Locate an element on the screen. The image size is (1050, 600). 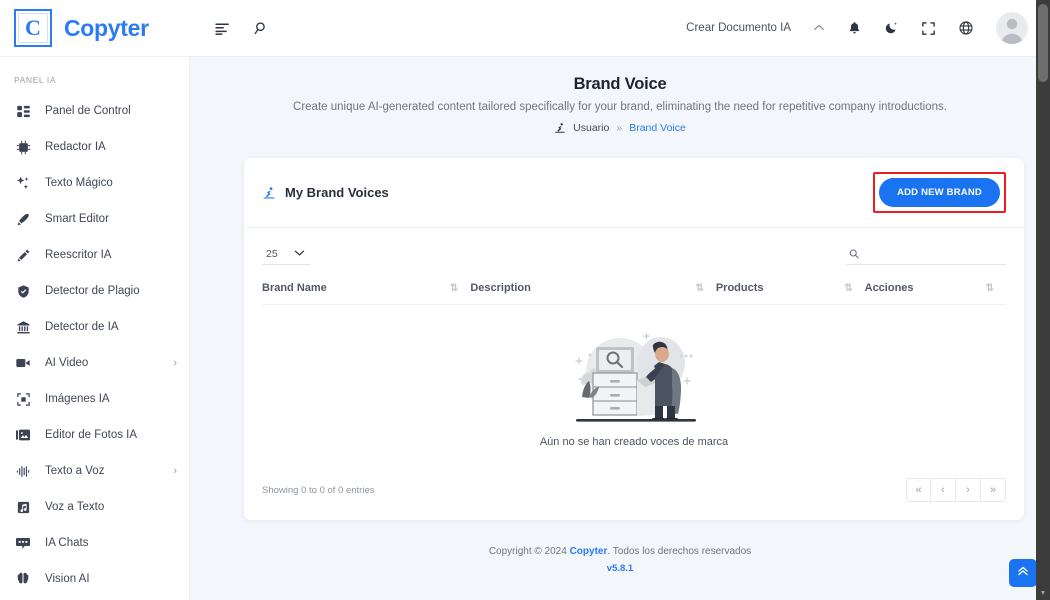
globe-icon is located at coordinates (966, 28).